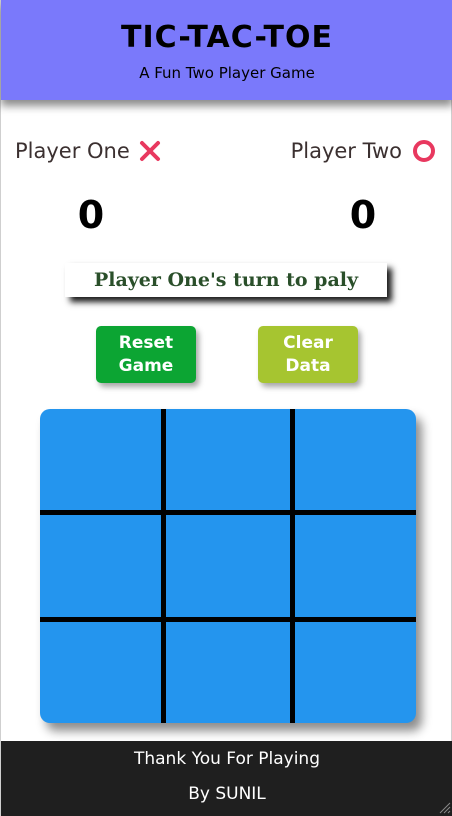 This screenshot has width=452, height=816. Describe the element at coordinates (227, 73) in the screenshot. I see `page-subtitle: A Fun Two Player Game` at that location.